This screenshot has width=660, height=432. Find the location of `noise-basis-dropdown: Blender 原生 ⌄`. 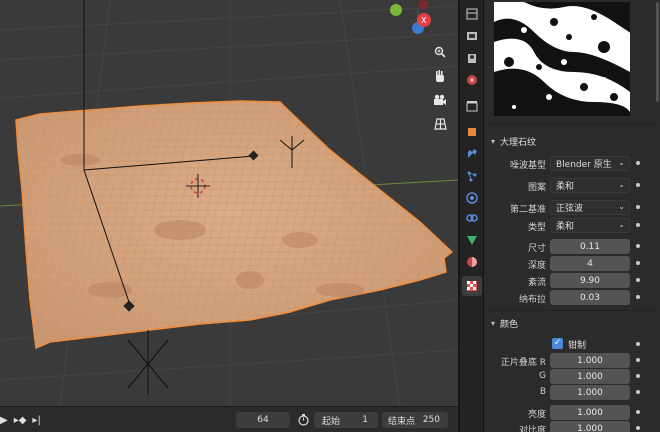

noise-basis-dropdown: Blender 原生 ⌄ is located at coordinates (590, 163).